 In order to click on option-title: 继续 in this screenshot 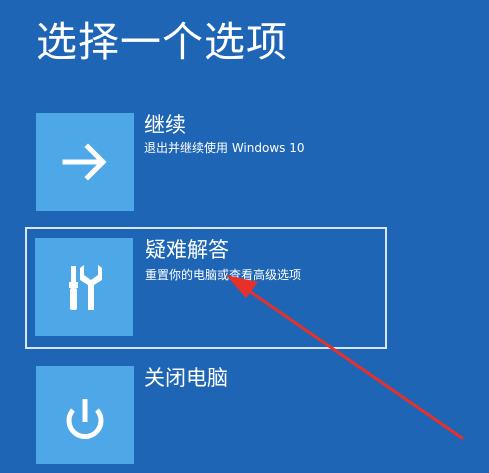, I will do `click(165, 125)`.